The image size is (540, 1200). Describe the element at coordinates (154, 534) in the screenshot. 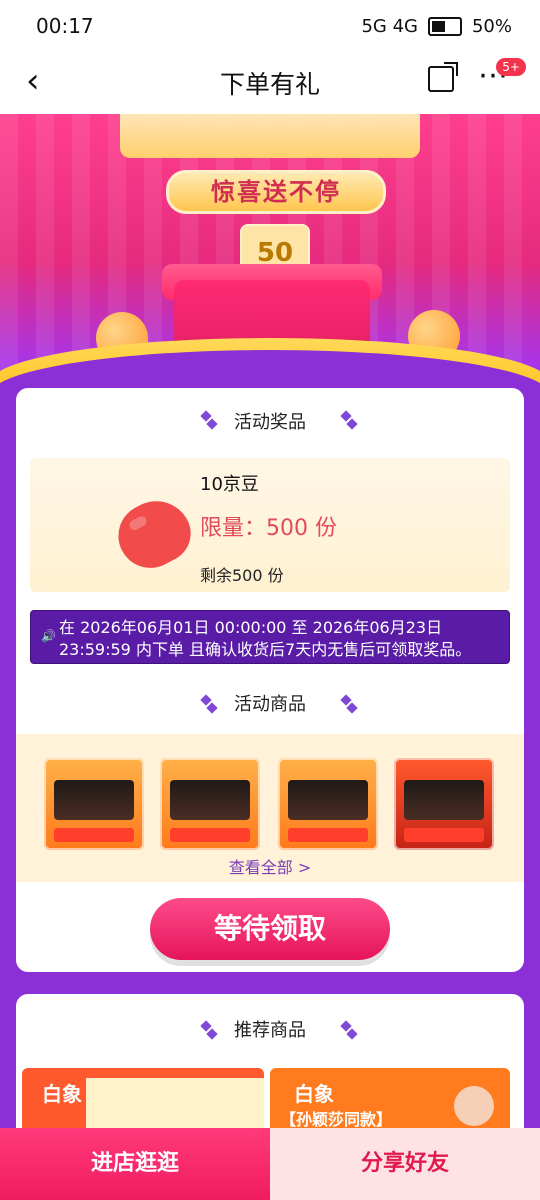

I see `bean-icon` at that location.